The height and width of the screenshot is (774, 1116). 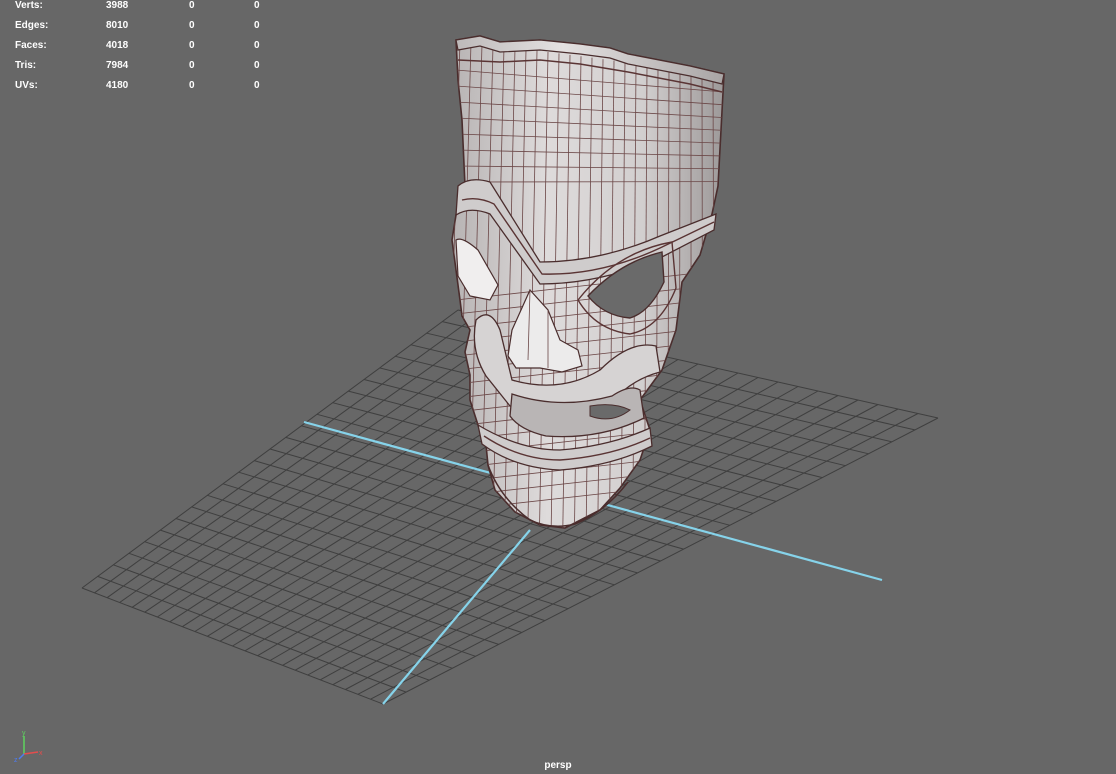 What do you see at coordinates (31, 45) in the screenshot?
I see `hud-label: Faces:` at bounding box center [31, 45].